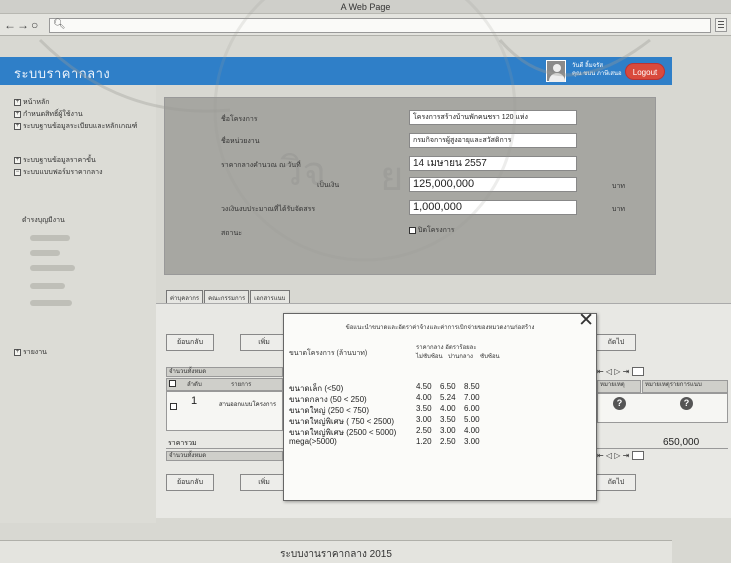  What do you see at coordinates (424, 441) in the screenshot?
I see `modal-cell: 1.20` at bounding box center [424, 441].